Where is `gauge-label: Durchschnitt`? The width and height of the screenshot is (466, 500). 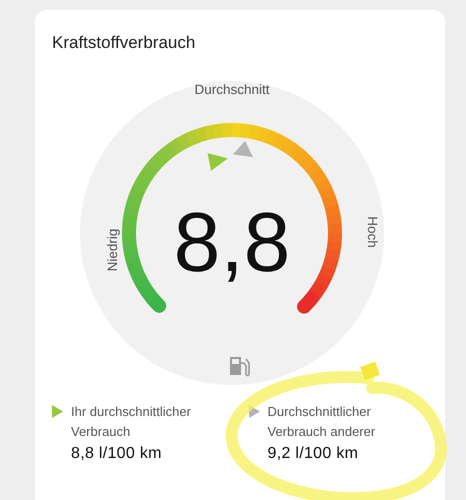
gauge-label: Durchschnitt is located at coordinates (232, 89).